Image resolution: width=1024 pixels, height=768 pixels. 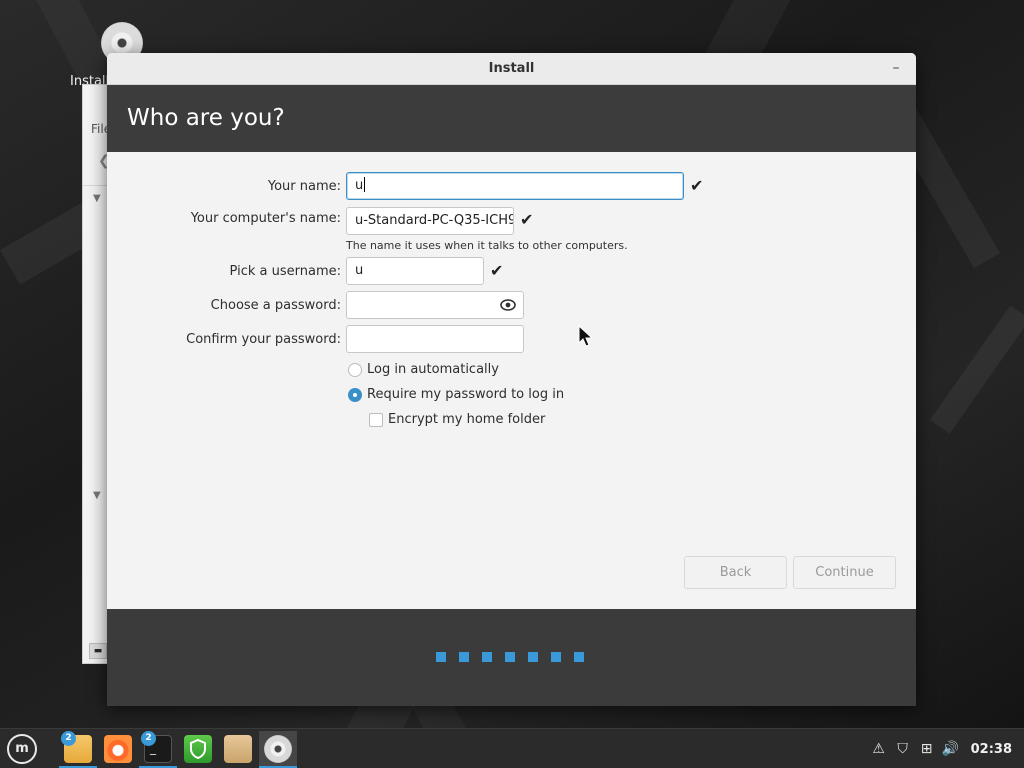 What do you see at coordinates (466, 394) in the screenshot?
I see `require-password-label: Require my password to log in` at bounding box center [466, 394].